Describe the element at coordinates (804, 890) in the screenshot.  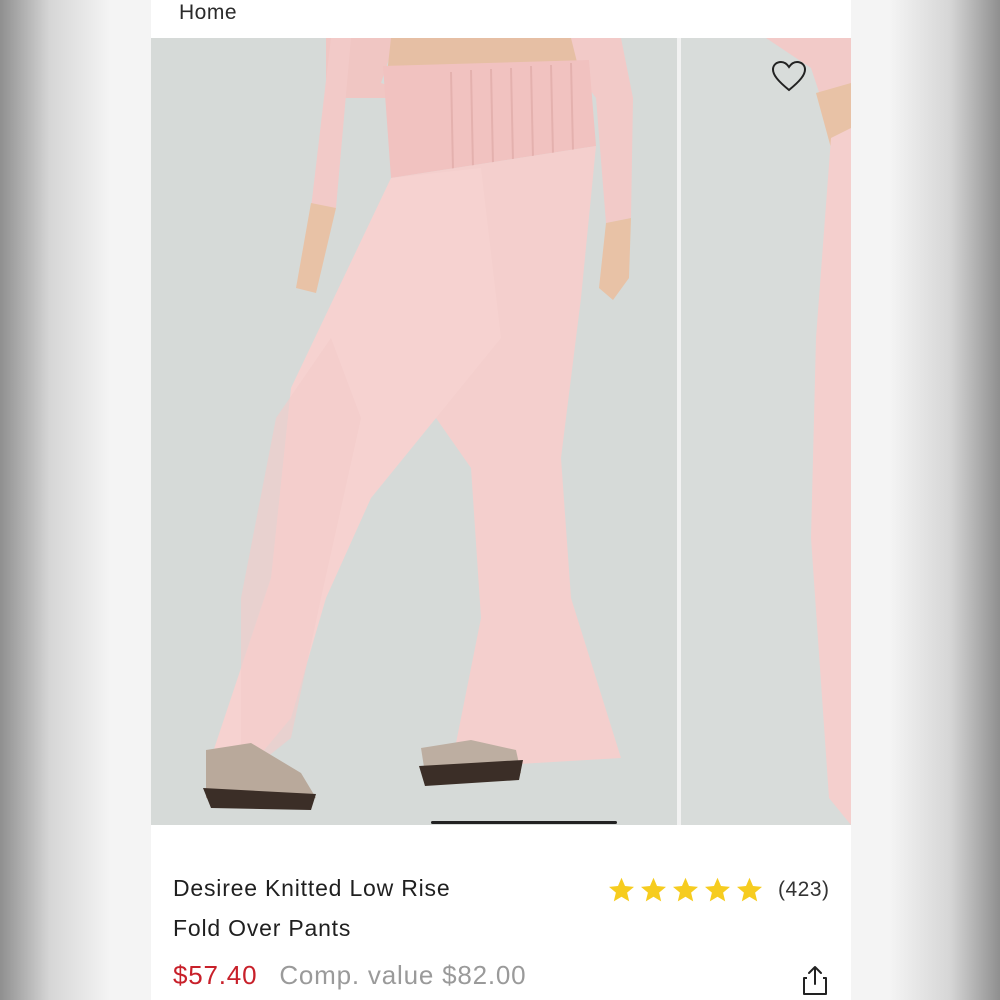
I see `review-count: (423)` at that location.